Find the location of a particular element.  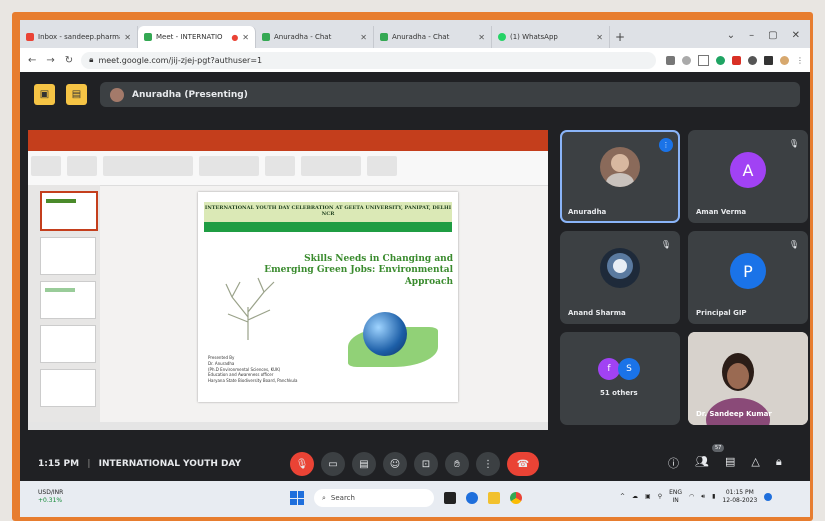

minimize-icon: – is located at coordinates (751, 35).